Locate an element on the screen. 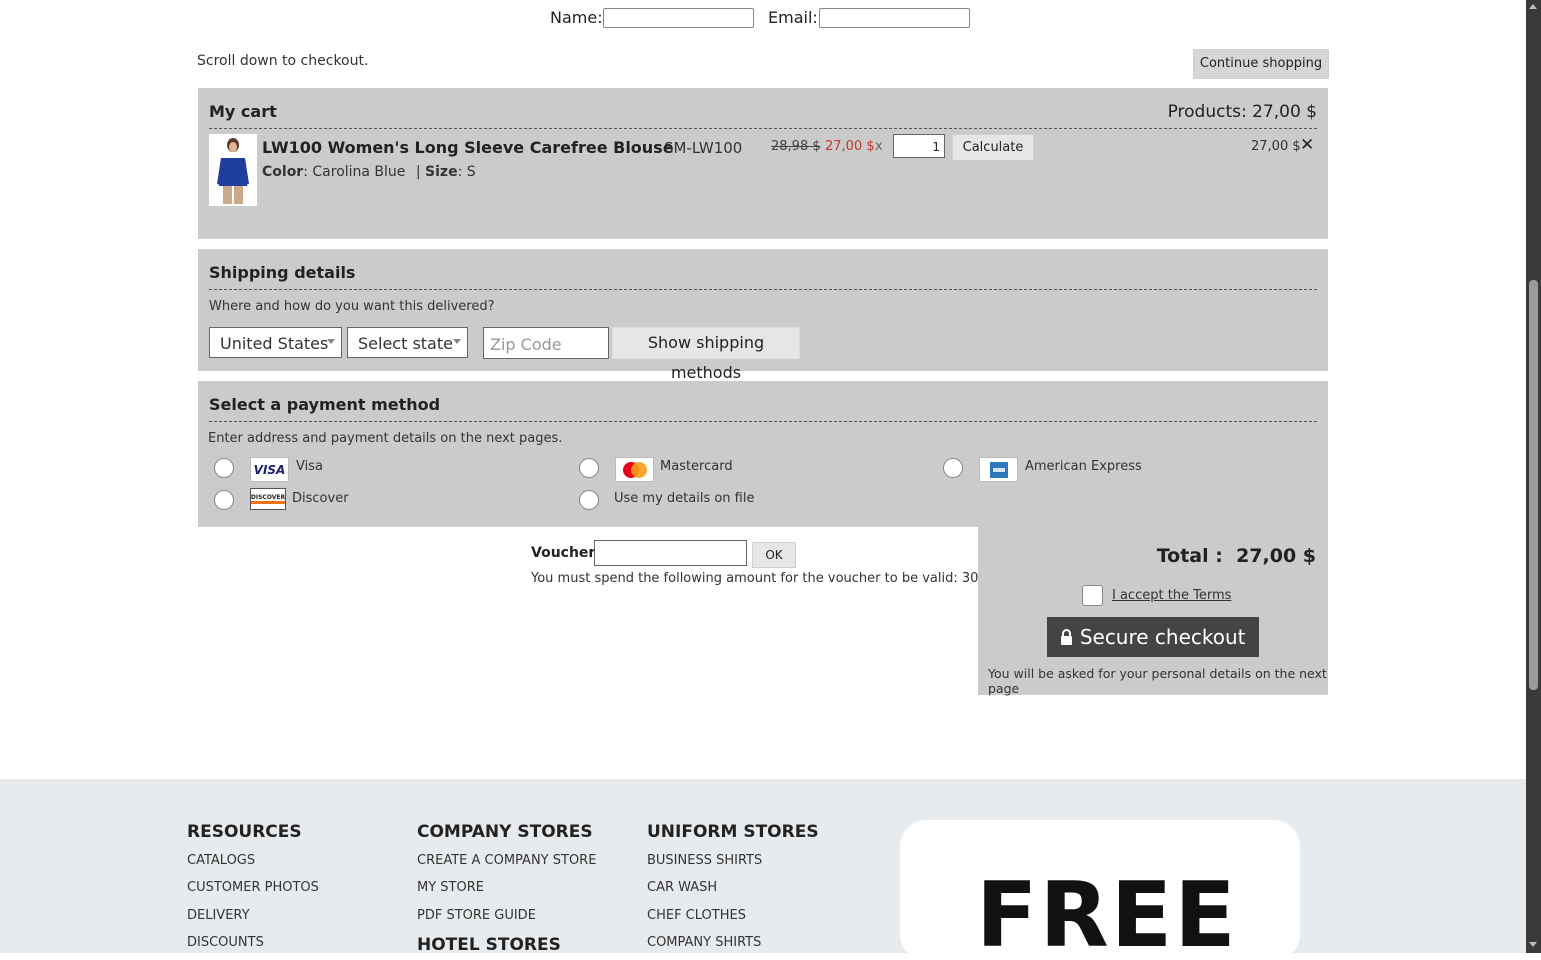 This screenshot has height=960, width=1541. payment-title: Select a payment method is located at coordinates (325, 404).